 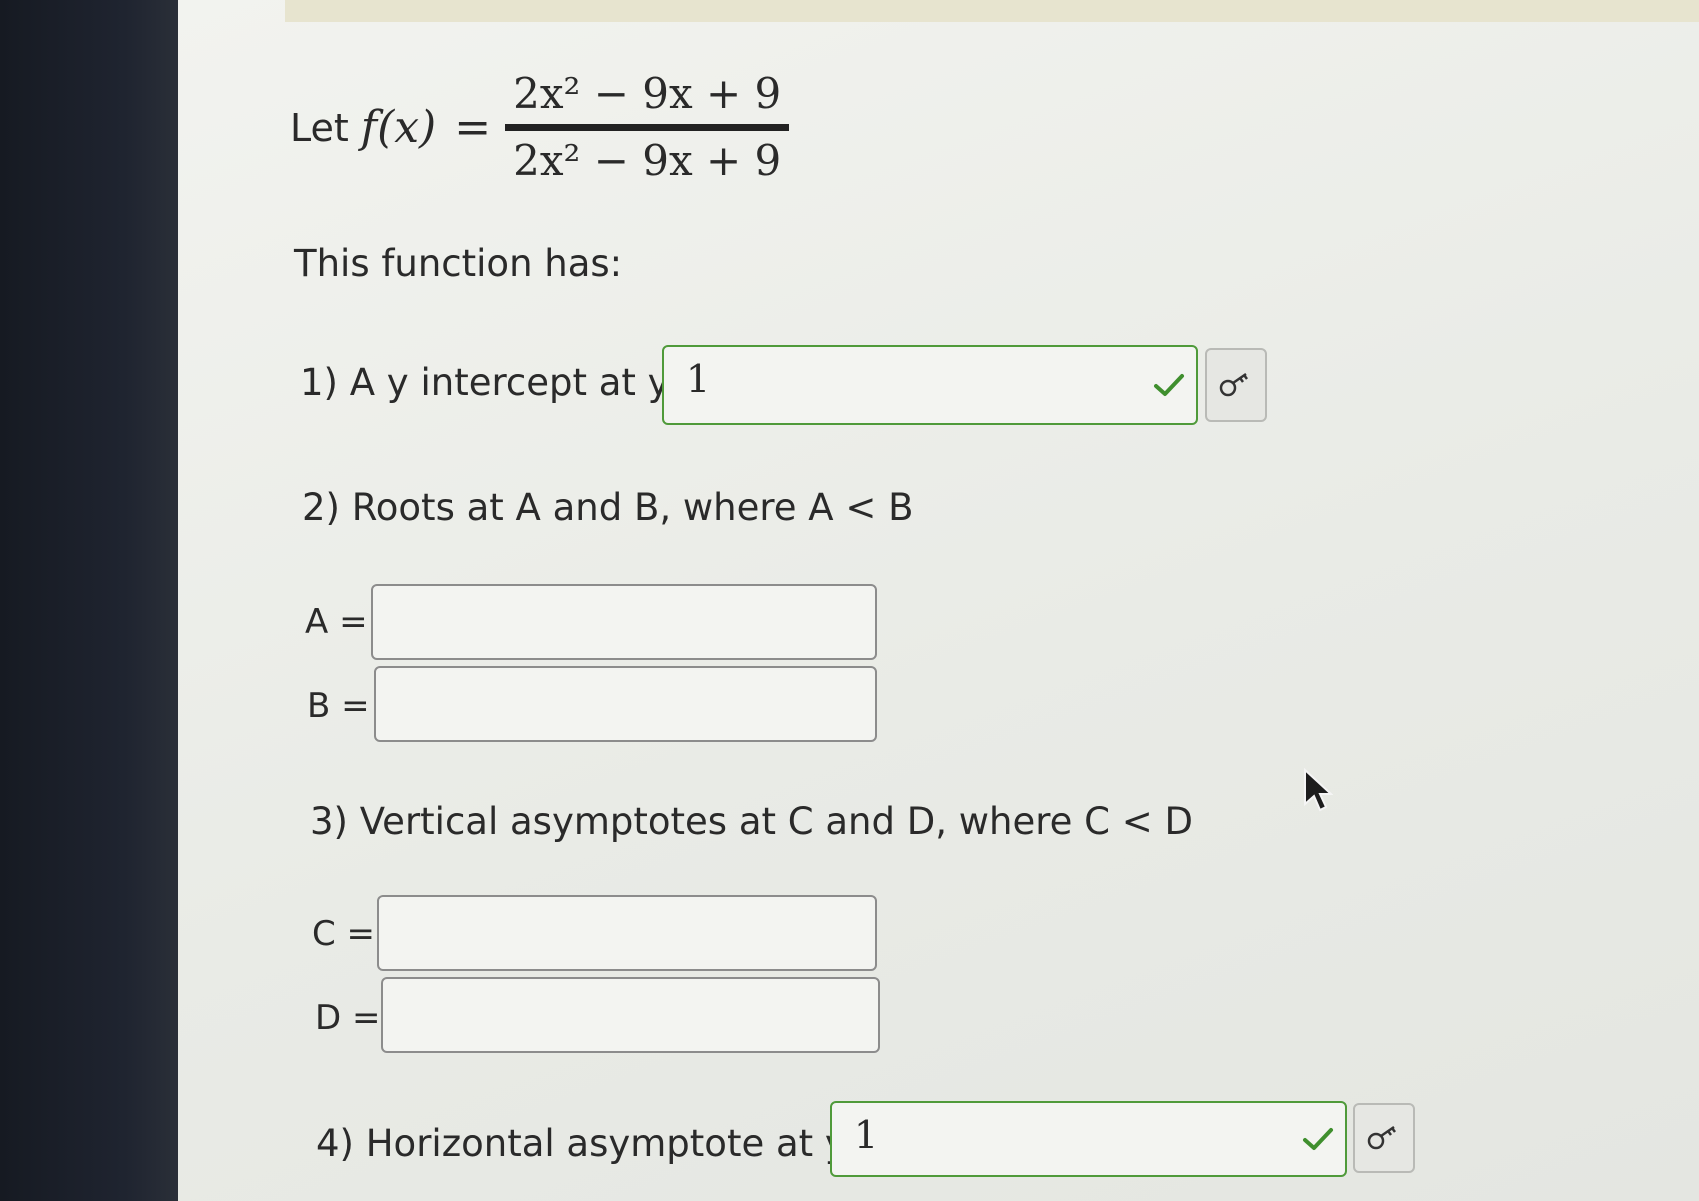 I want to click on key-button-q4, so click(x=1384, y=1138).